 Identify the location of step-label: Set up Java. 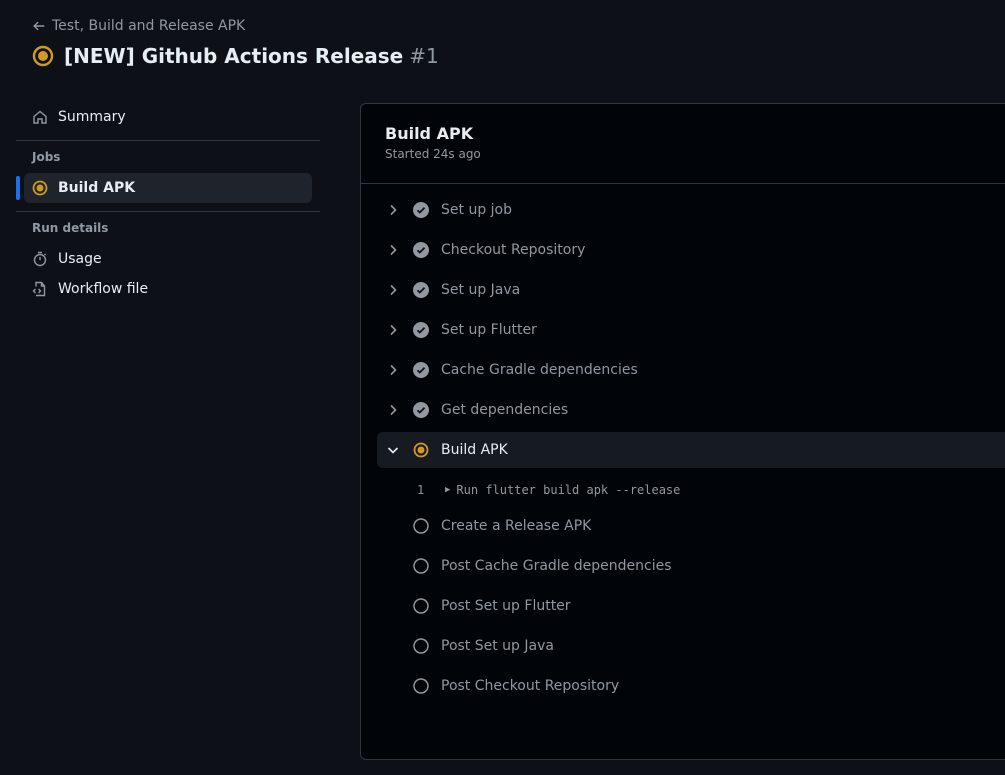
(481, 290).